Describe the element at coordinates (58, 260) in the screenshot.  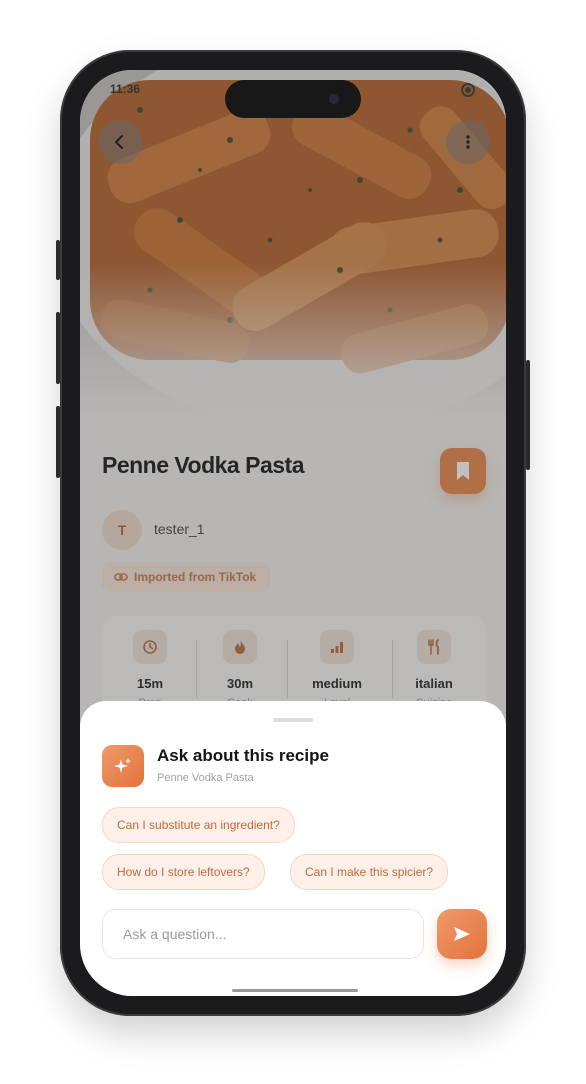
I see `mute-switch` at that location.